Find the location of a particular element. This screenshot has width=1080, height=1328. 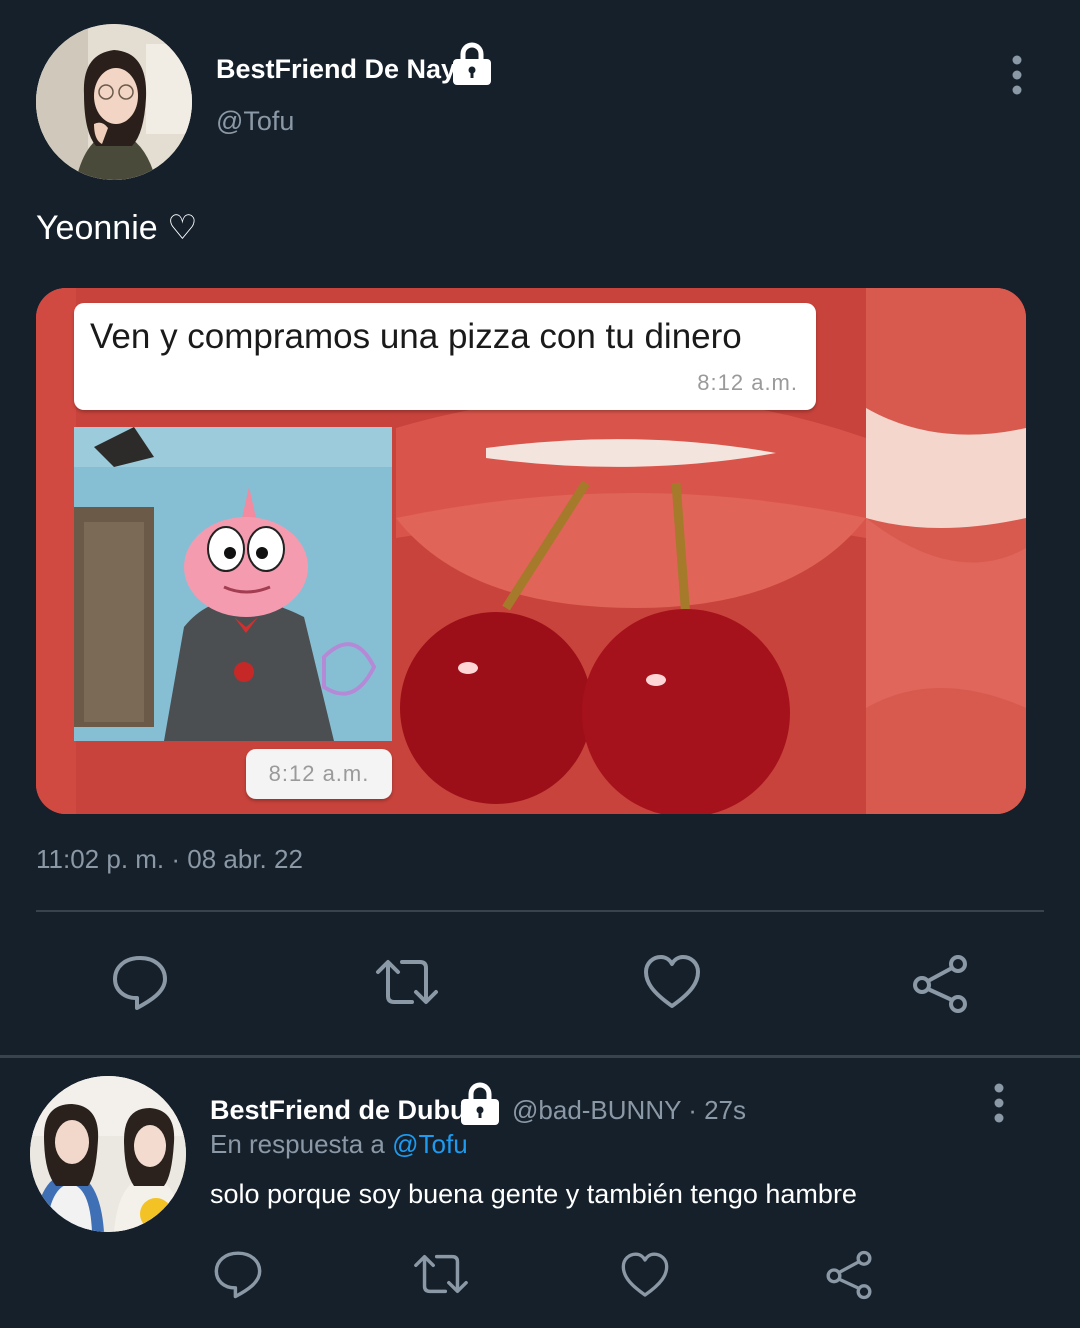

divider is located at coordinates (540, 911).